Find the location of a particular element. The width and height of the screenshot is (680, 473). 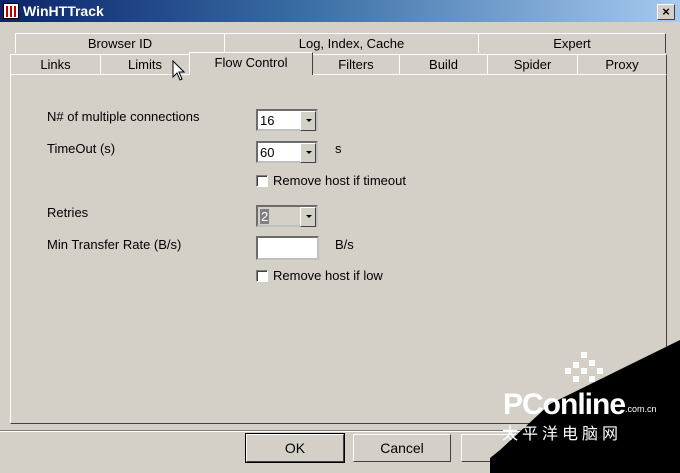

tab-build: Build is located at coordinates (443, 64).